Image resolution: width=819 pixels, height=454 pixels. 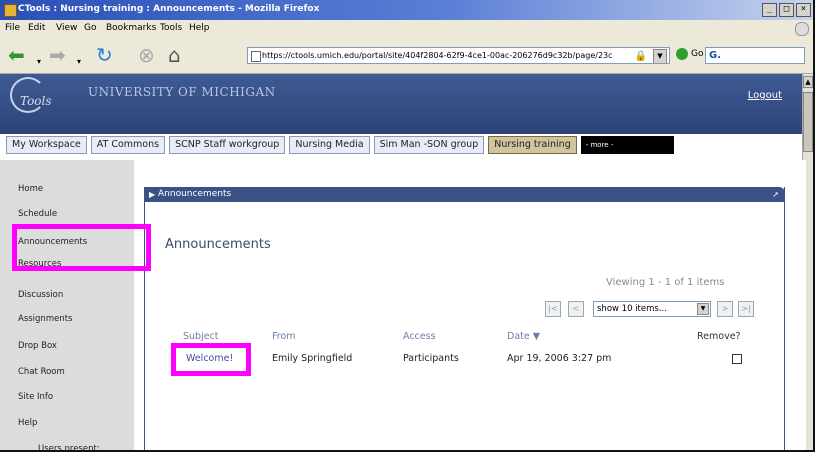 What do you see at coordinates (195, 194) in the screenshot?
I see `portlet-title: Announcements` at bounding box center [195, 194].